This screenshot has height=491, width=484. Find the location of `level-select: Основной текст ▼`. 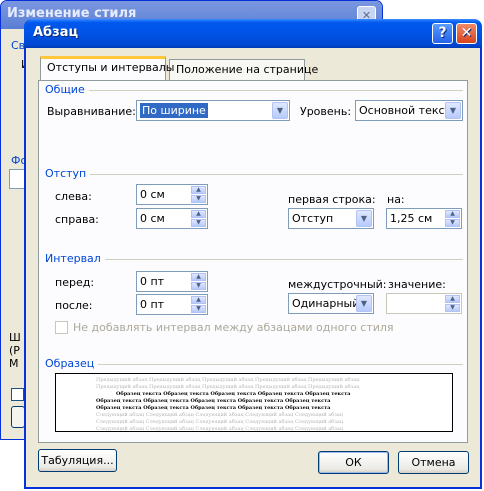

level-select: Основной текст ▼ is located at coordinates (409, 110).